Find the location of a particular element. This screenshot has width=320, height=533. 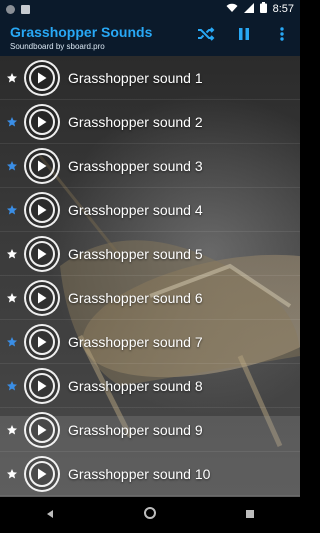

pause-icon is located at coordinates (244, 36).